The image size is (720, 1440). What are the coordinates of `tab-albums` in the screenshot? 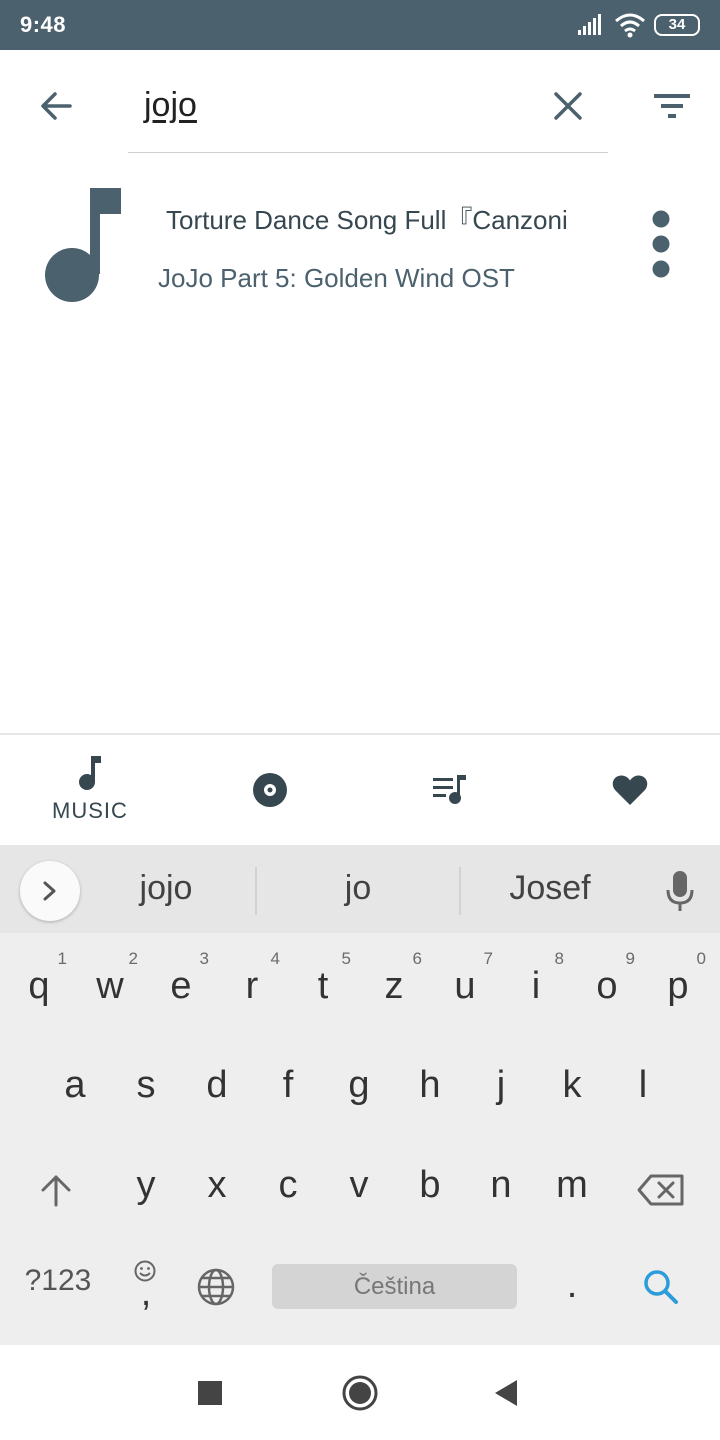 It's located at (270, 790).